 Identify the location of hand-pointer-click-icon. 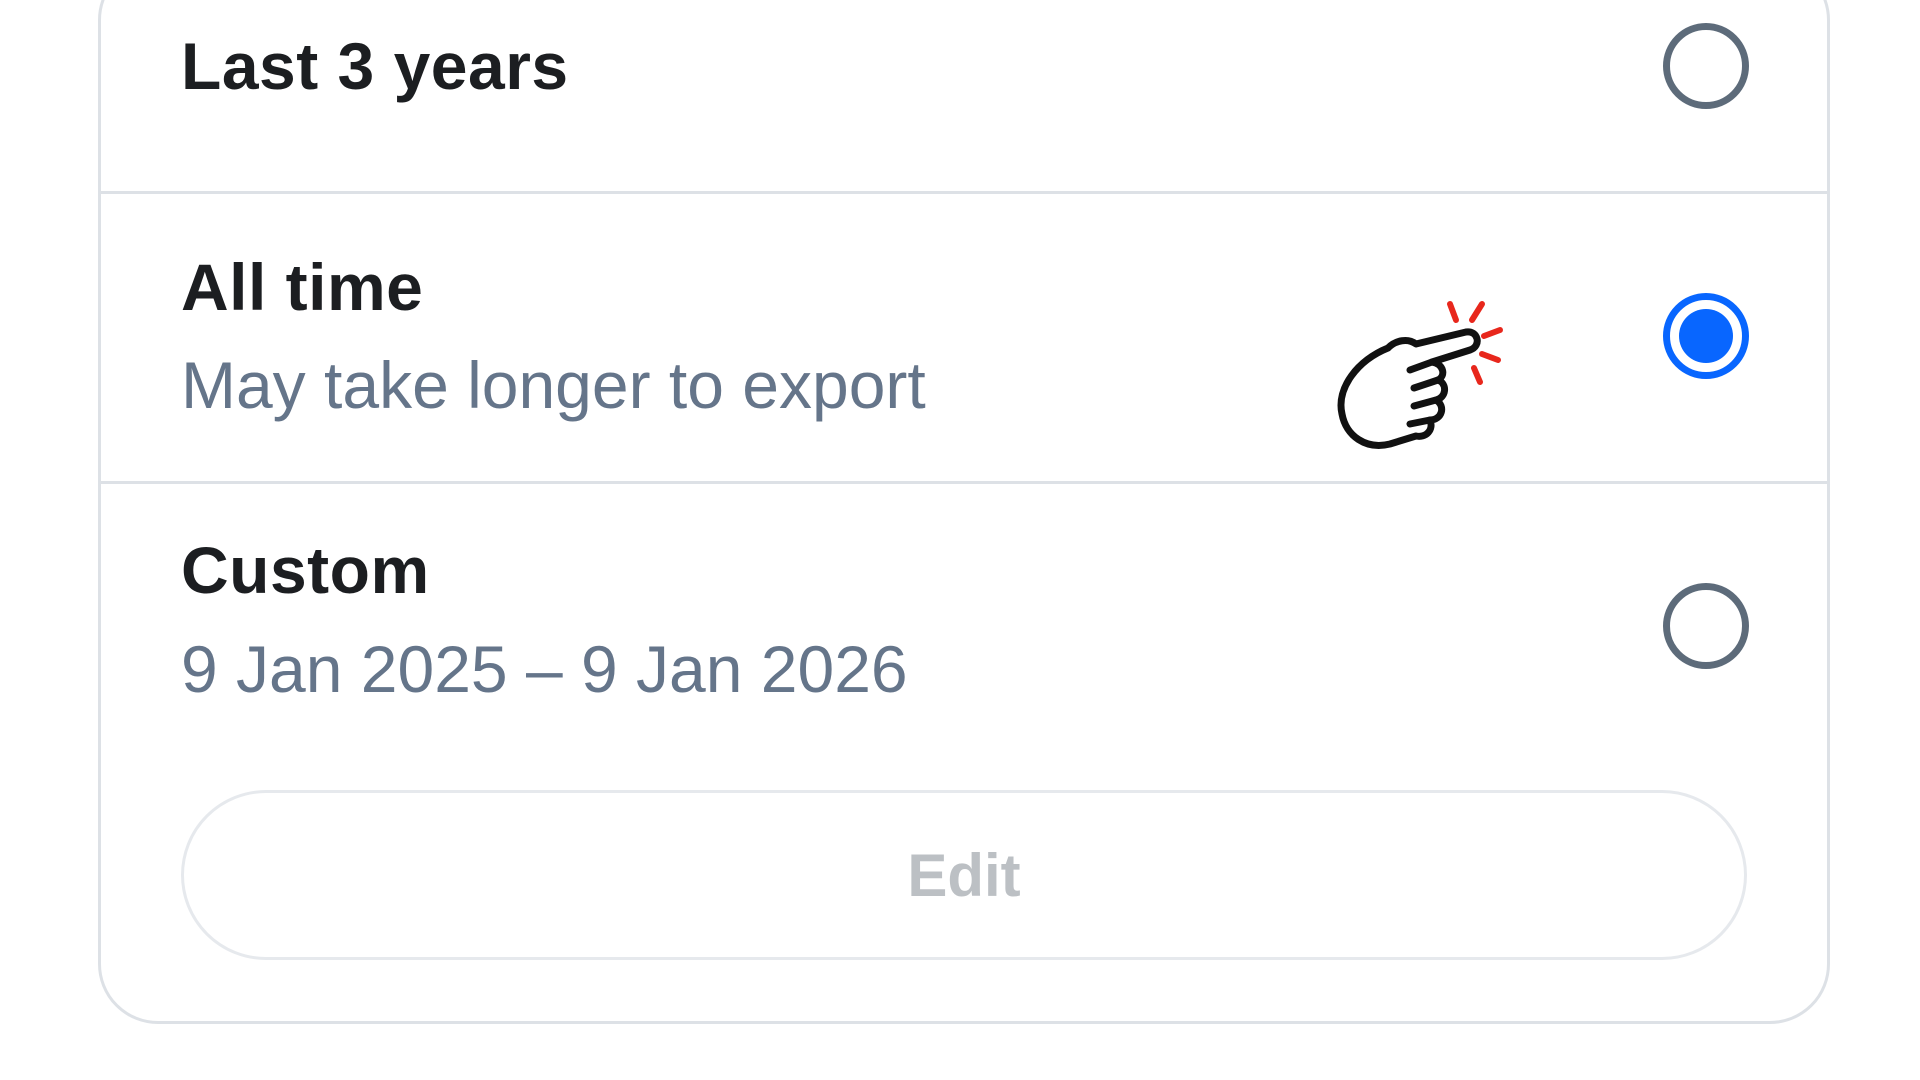
(1420, 375).